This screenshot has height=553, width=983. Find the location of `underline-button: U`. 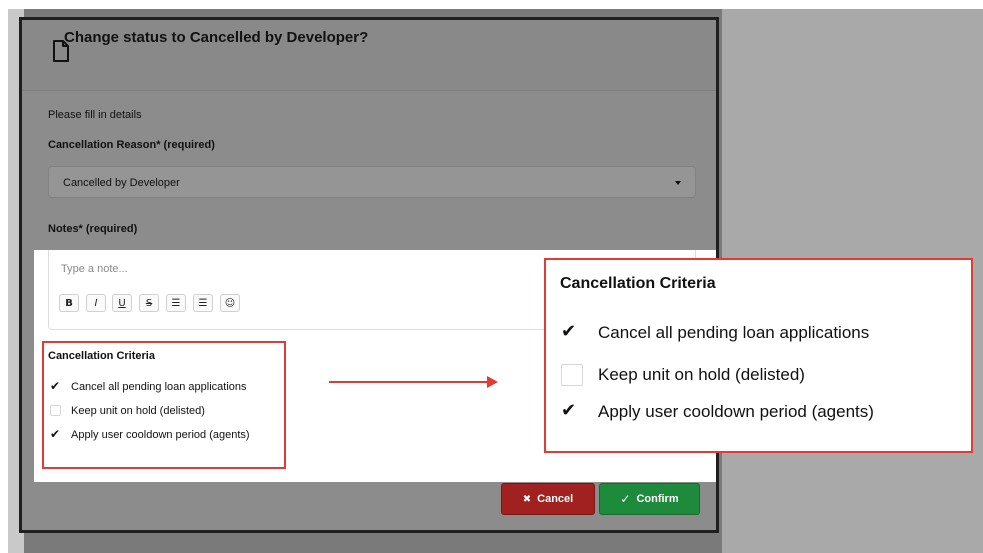

underline-button: U is located at coordinates (122, 303).